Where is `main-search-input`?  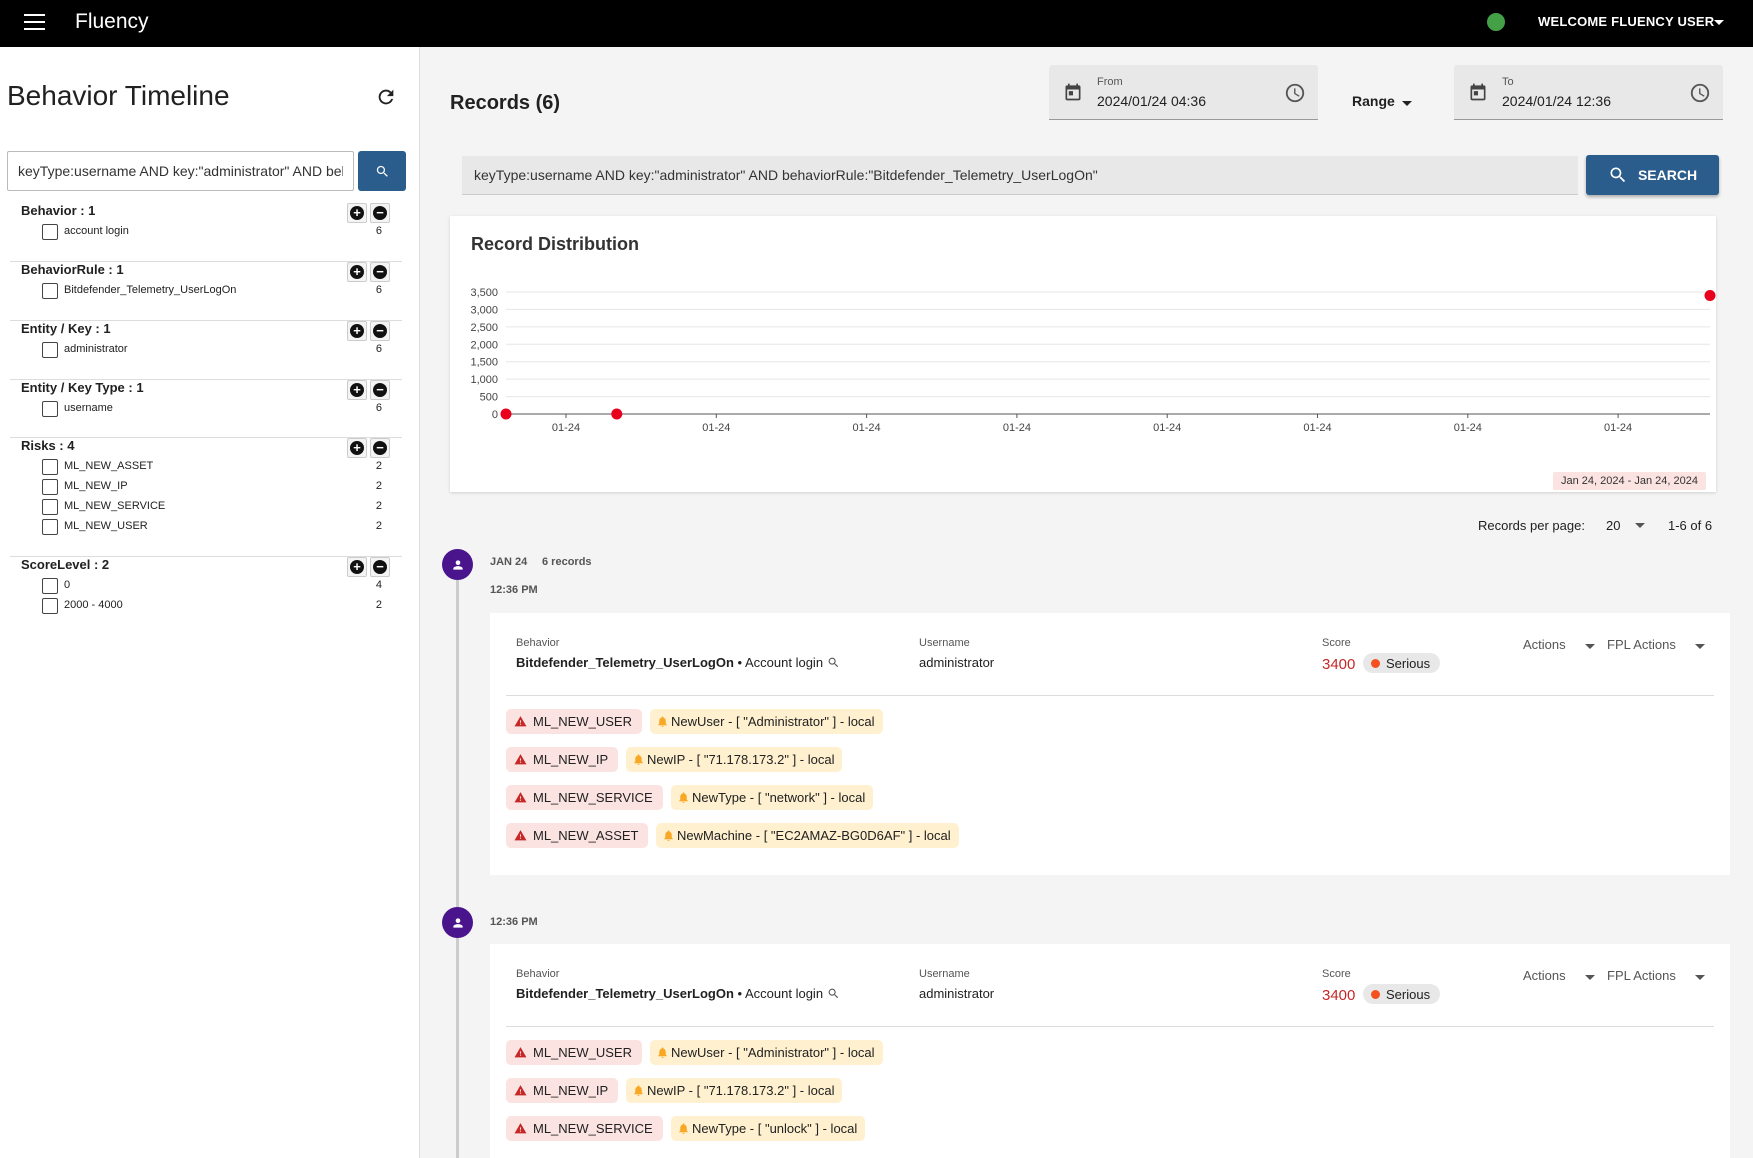
main-search-input is located at coordinates (1020, 175).